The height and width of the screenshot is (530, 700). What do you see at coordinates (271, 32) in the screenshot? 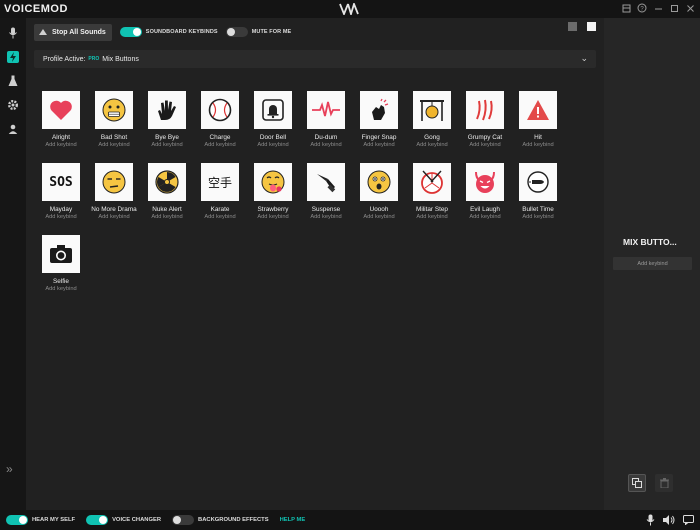
I see `mute-for-me-label: MUTE FOR ME` at bounding box center [271, 32].